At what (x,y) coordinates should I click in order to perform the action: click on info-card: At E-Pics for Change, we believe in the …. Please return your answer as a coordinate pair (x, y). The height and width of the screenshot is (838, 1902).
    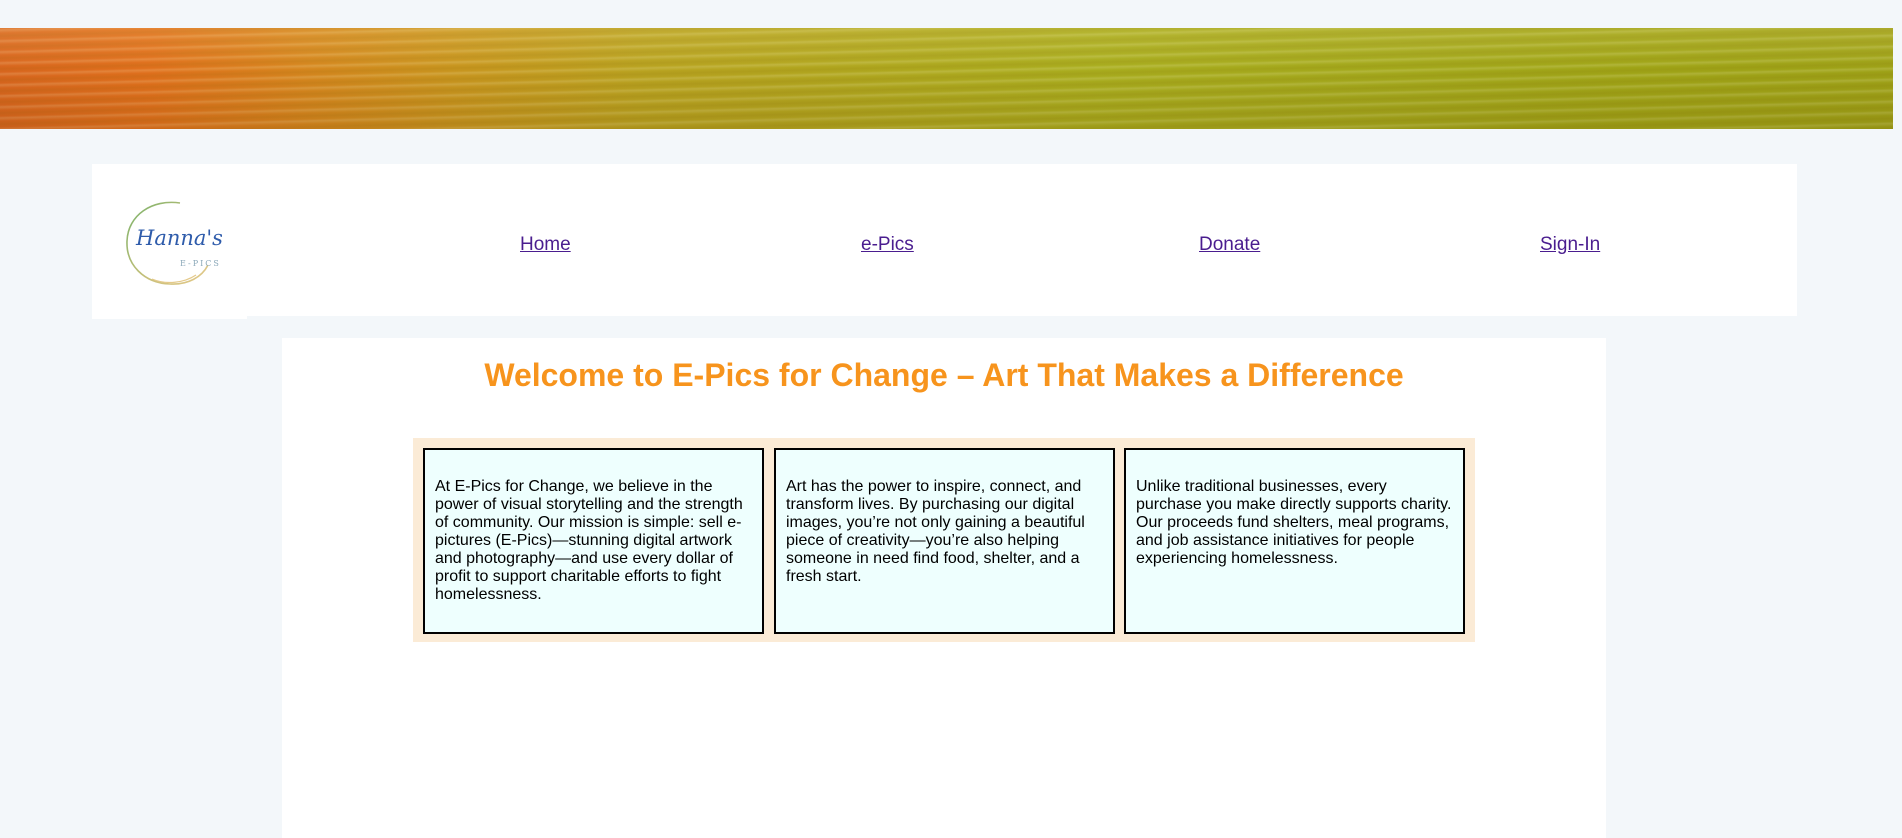
    Looking at the image, I should click on (593, 541).